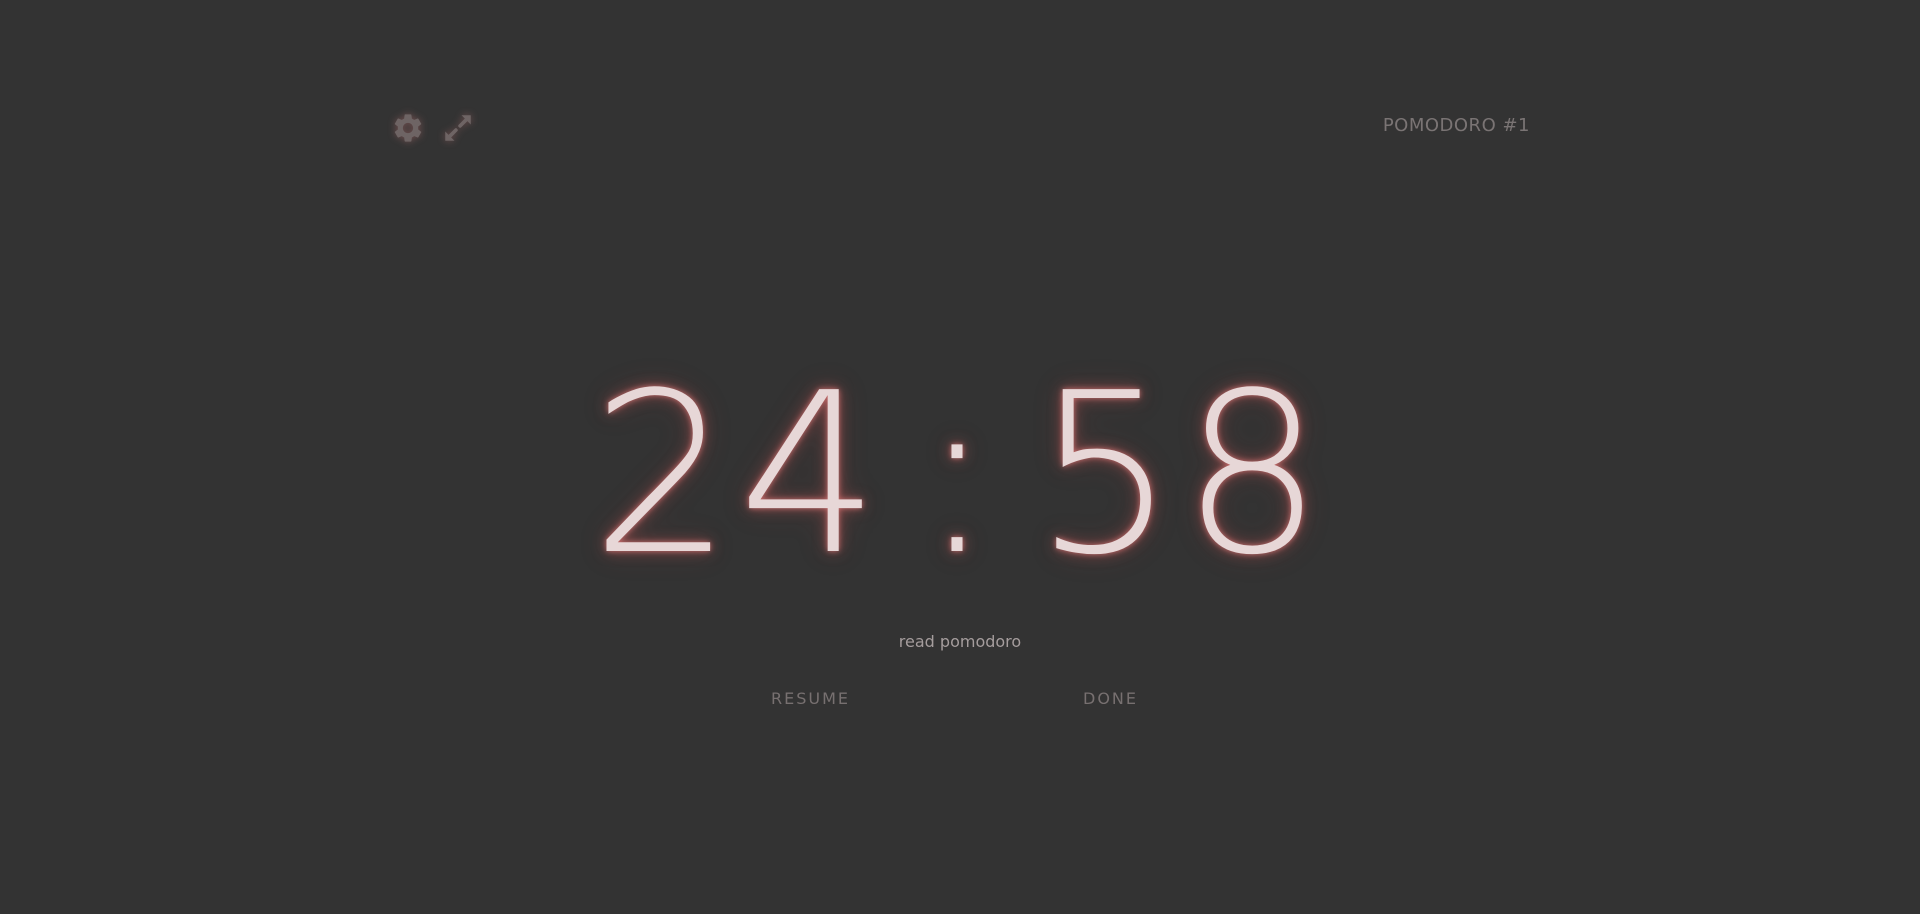 This screenshot has height=914, width=1920. Describe the element at coordinates (810, 698) in the screenshot. I see `resume-button: RESUME` at that location.